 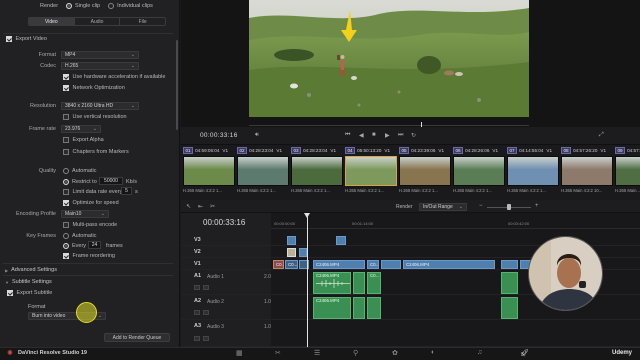 I want to click on export-subtitle-checkbox, so click(x=10, y=293).